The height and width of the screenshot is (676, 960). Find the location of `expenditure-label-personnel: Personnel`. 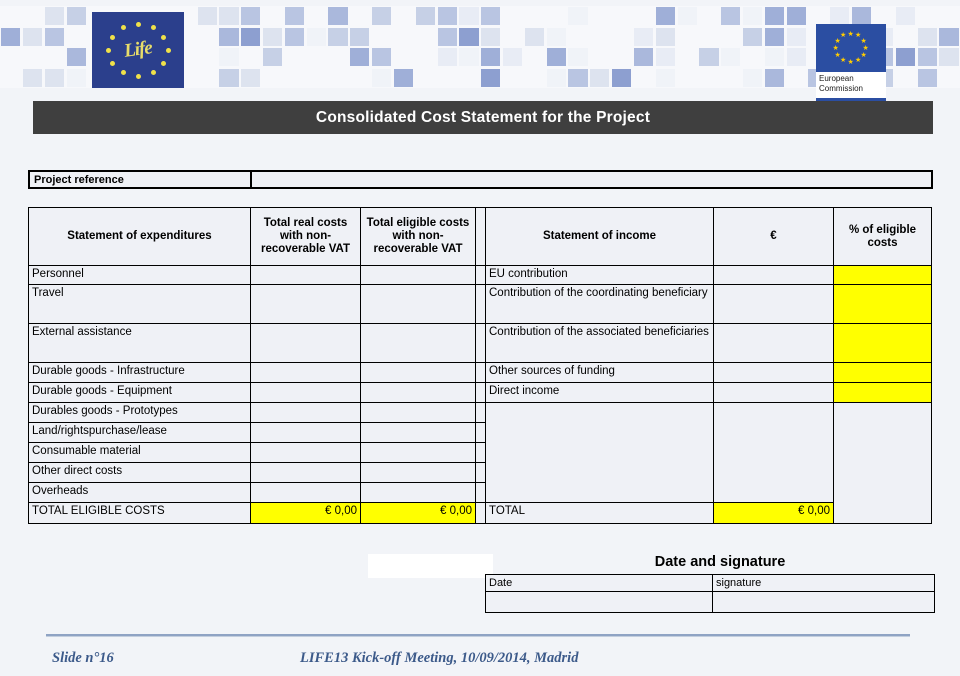

expenditure-label-personnel: Personnel is located at coordinates (139, 275).